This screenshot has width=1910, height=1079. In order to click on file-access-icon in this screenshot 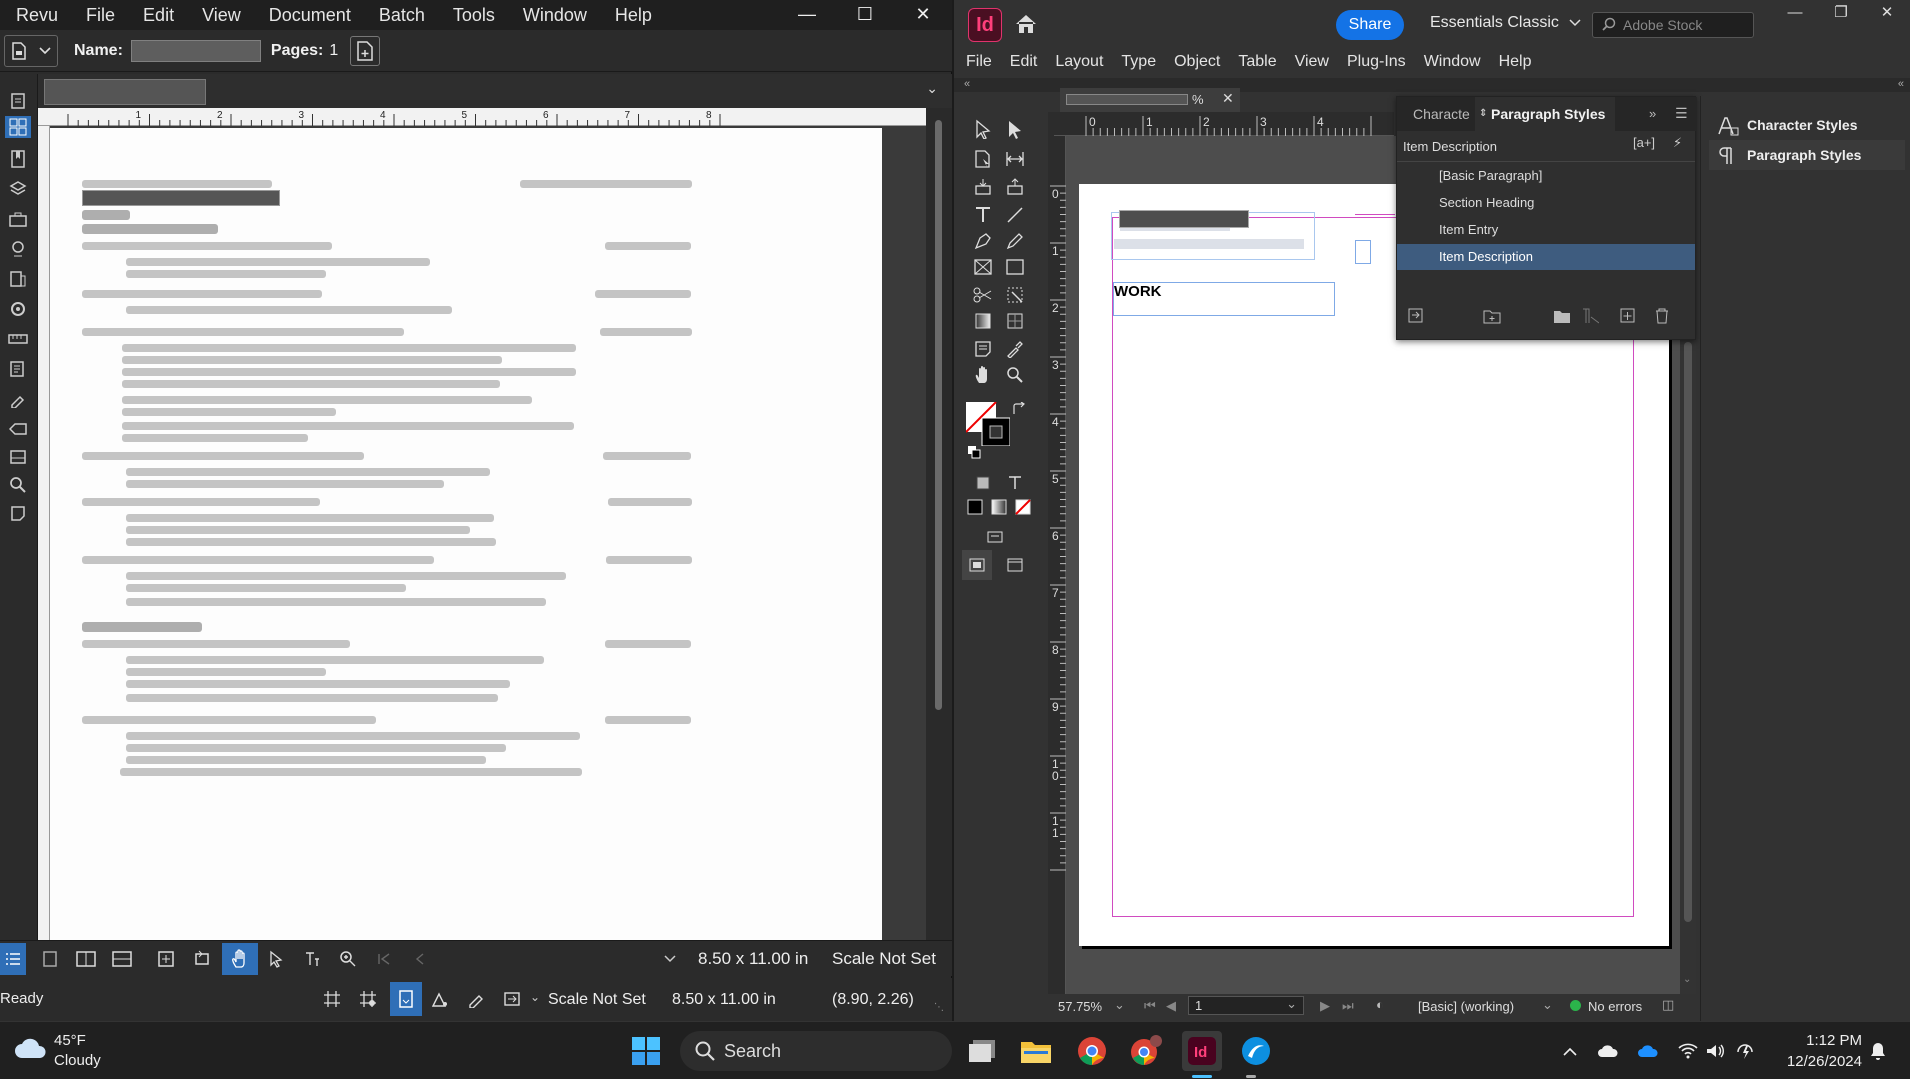, I will do `click(18, 457)`.